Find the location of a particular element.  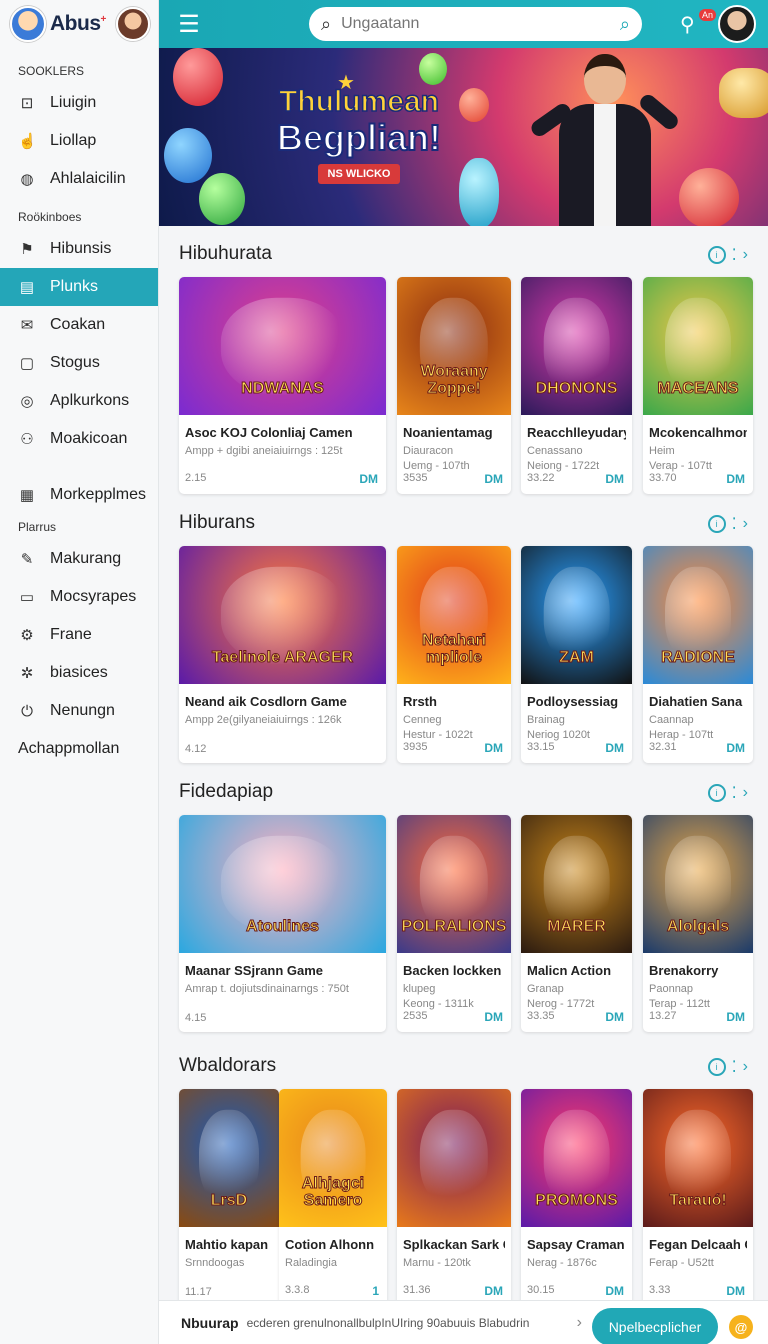

game-thumbnail is located at coordinates (454, 1158).